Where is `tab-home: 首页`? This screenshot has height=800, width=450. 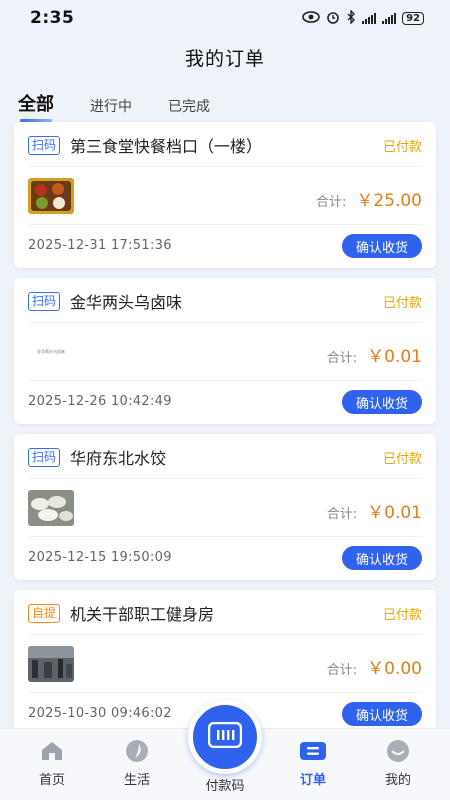
tab-home: 首页 is located at coordinates (52, 763).